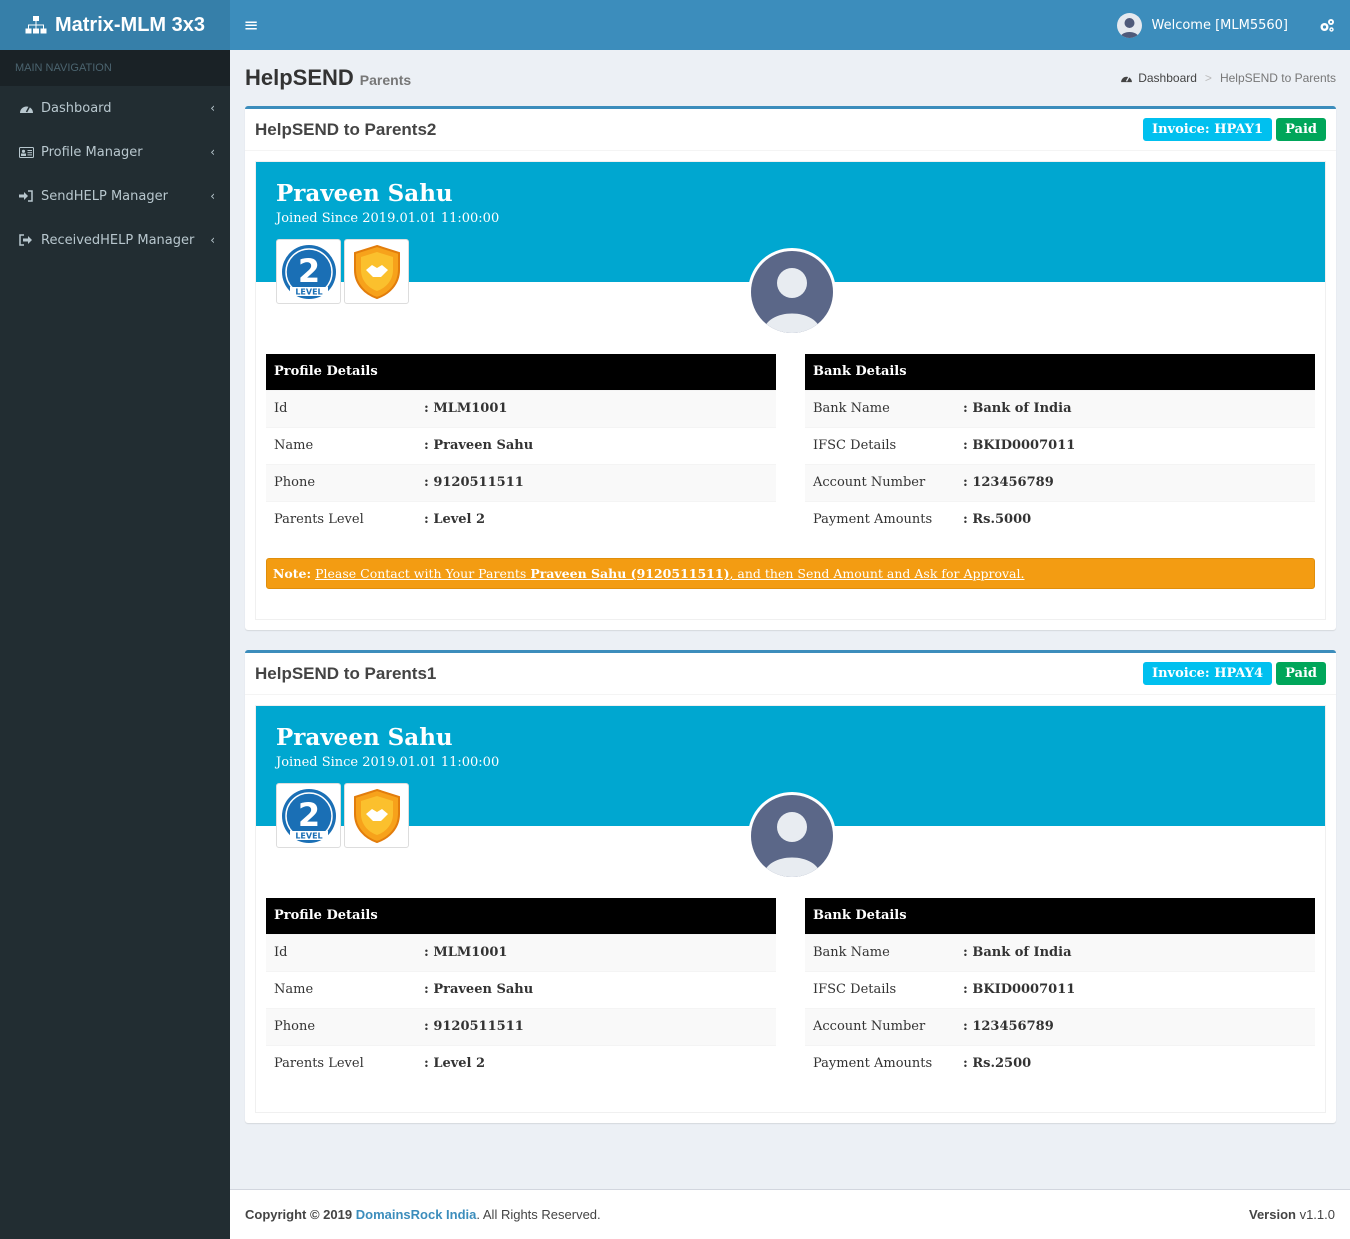  I want to click on note-text: Please Contact with Your Parents, so click(423, 573).